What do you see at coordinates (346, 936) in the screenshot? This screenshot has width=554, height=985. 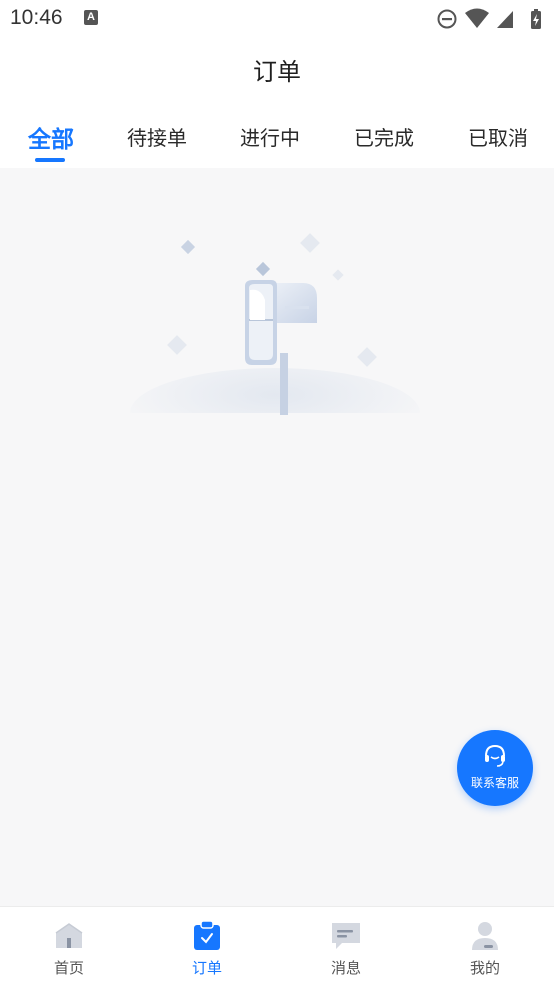 I see `message-icon` at bounding box center [346, 936].